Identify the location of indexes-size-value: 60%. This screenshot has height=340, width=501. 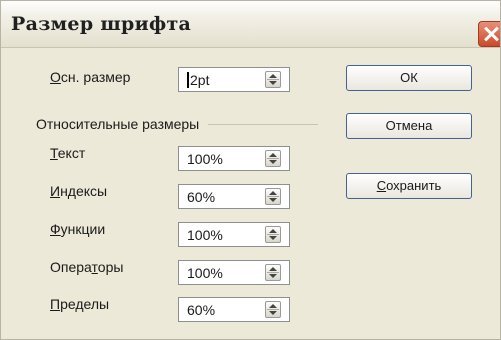
(201, 197).